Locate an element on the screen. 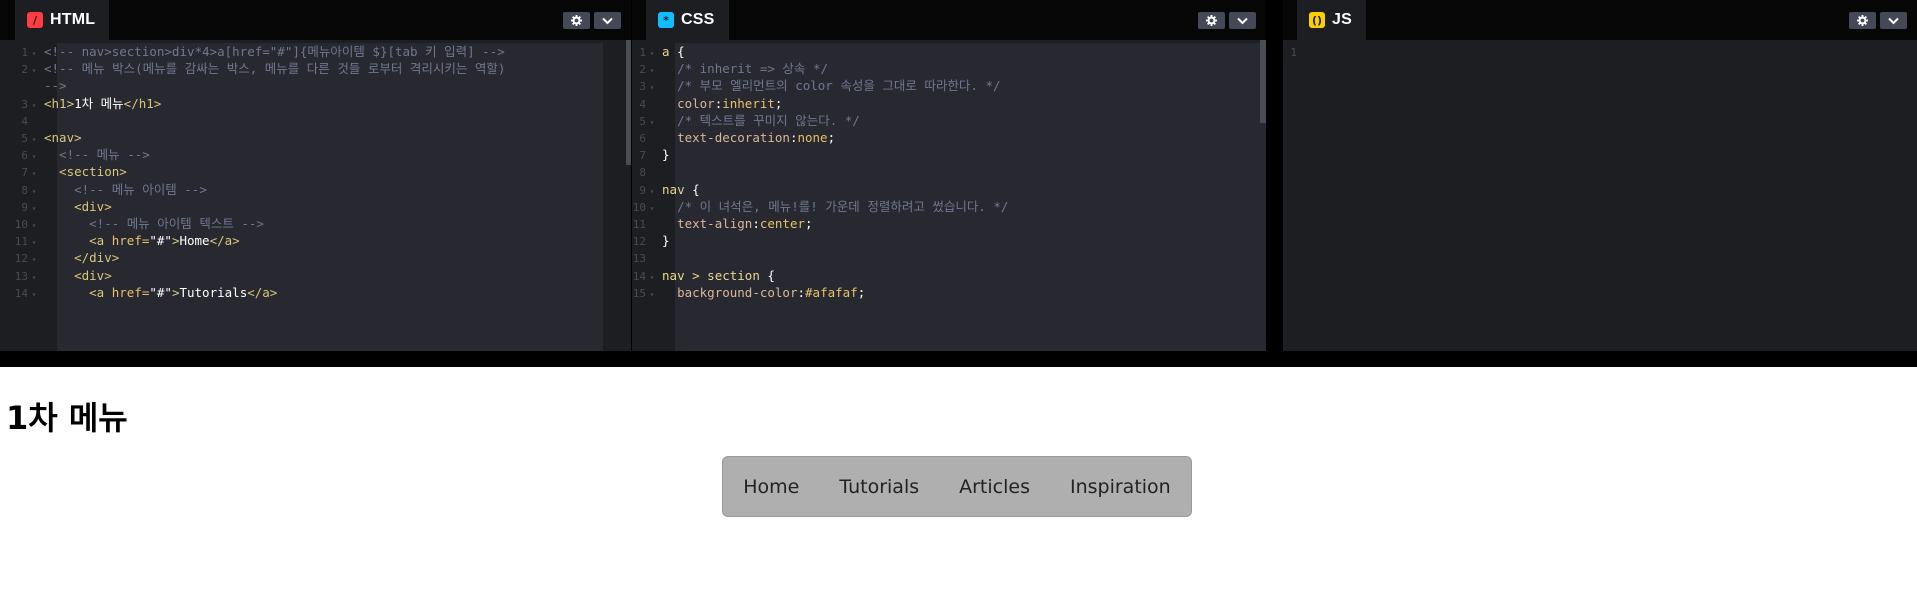 The height and width of the screenshot is (595, 1917). menu-item-tutorials: Tutorials is located at coordinates (879, 487).